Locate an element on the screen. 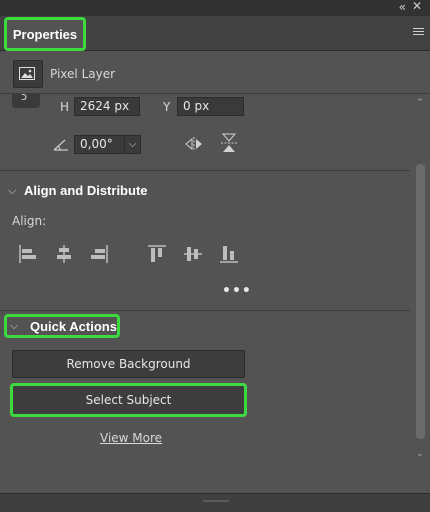  align-top-edges-icon is located at coordinates (157, 254).